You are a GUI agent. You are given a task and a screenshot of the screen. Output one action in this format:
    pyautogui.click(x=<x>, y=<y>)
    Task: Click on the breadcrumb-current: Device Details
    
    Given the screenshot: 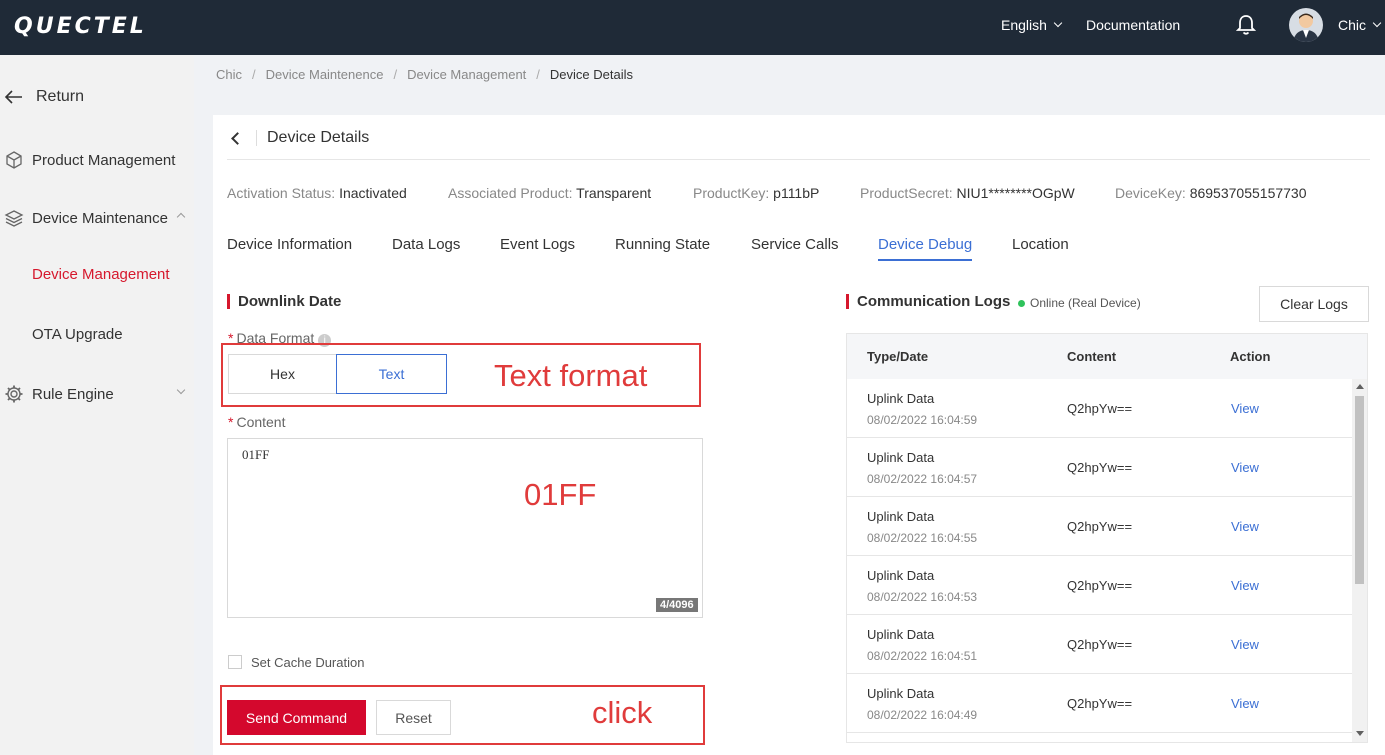 What is the action you would take?
    pyautogui.click(x=591, y=74)
    